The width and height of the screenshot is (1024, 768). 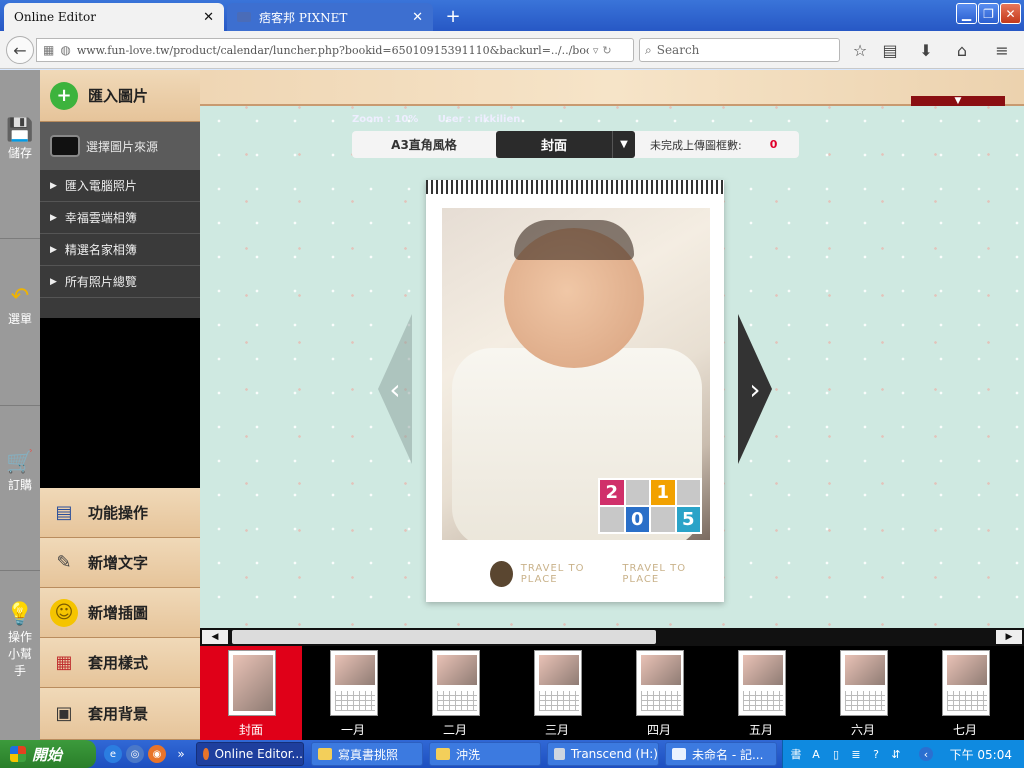 I want to click on page-info-icon: ▦, so click(x=48, y=50).